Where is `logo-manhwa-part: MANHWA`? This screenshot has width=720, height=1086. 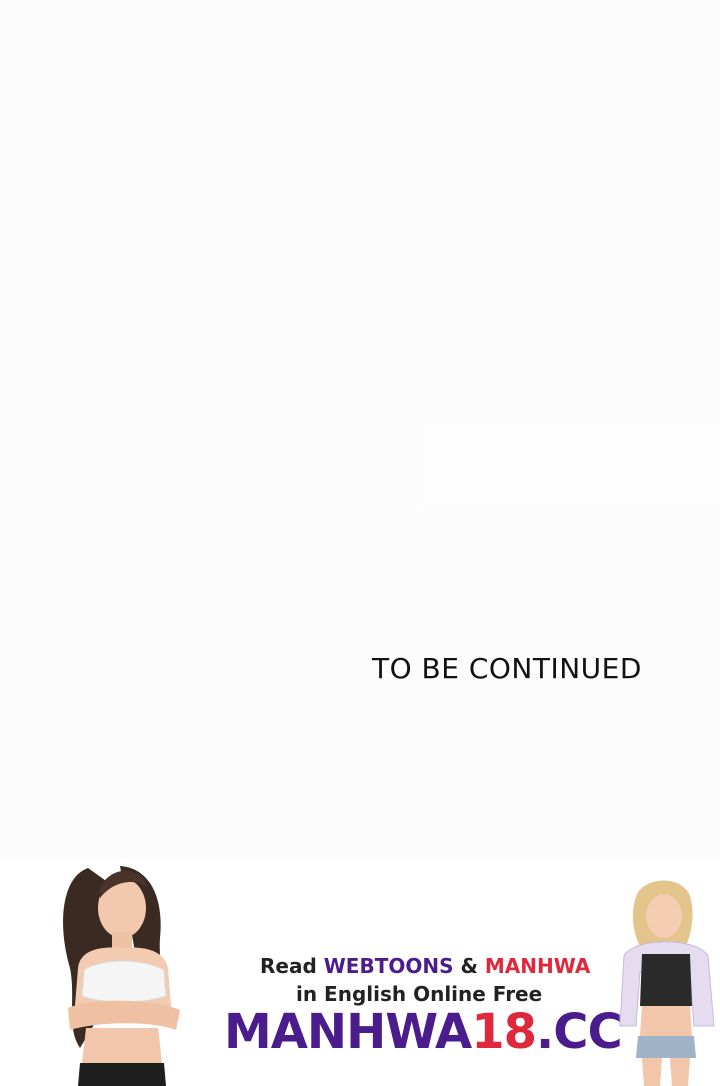 logo-manhwa-part: MANHWA is located at coordinates (348, 1032).